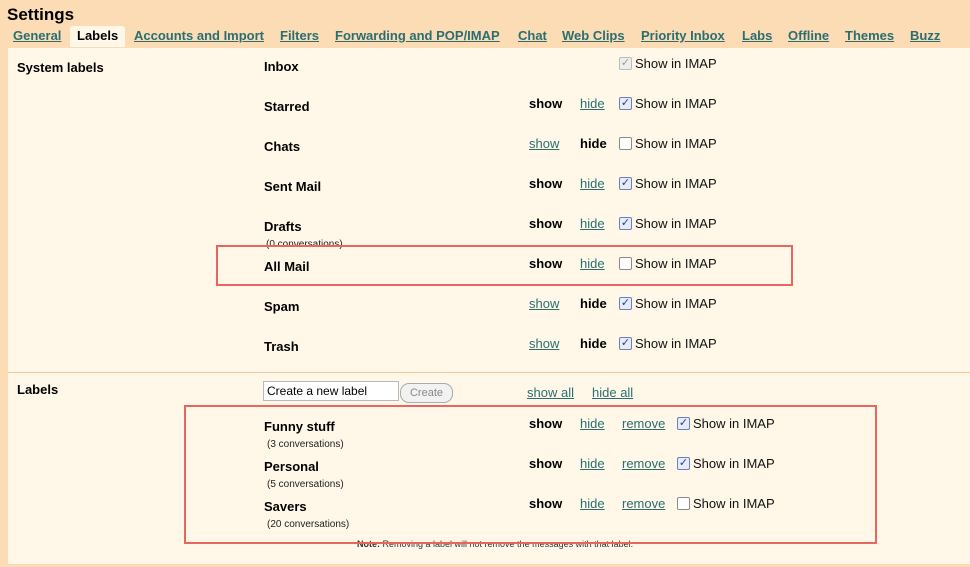 The image size is (970, 567). What do you see at coordinates (808, 35) in the screenshot?
I see `tab-offline: Offline` at bounding box center [808, 35].